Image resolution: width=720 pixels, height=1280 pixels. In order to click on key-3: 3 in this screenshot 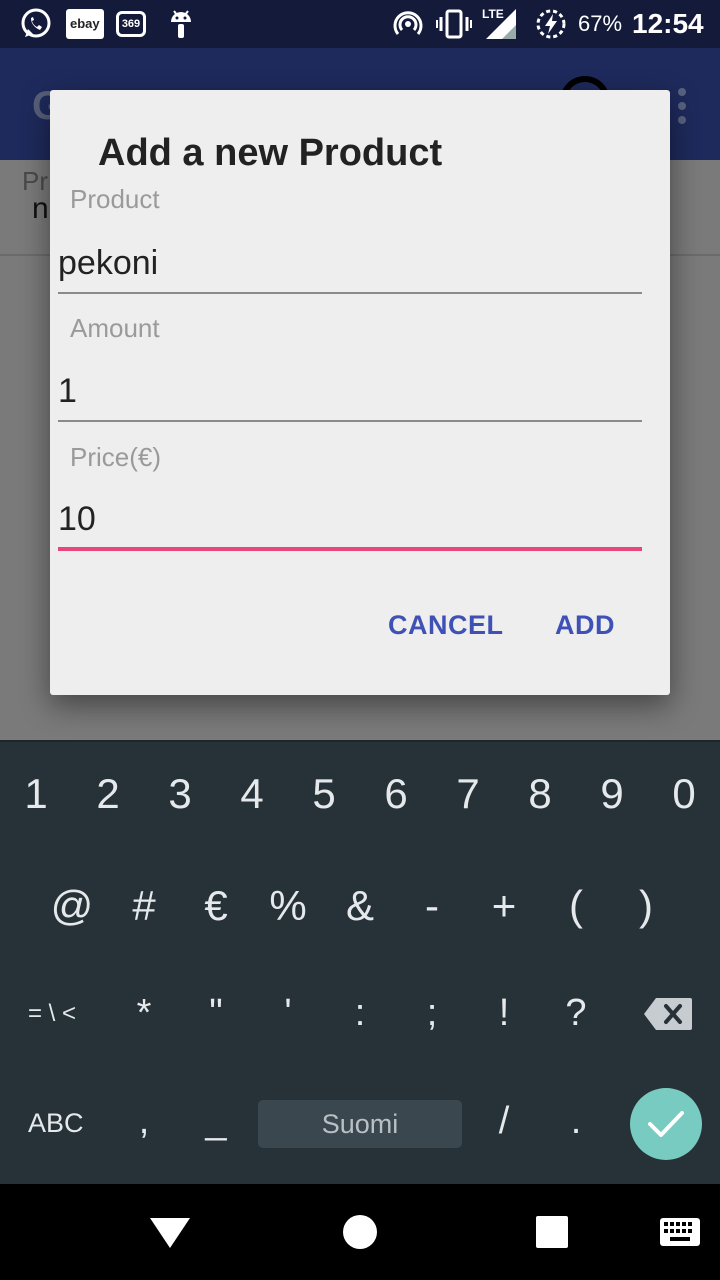, I will do `click(179, 794)`.